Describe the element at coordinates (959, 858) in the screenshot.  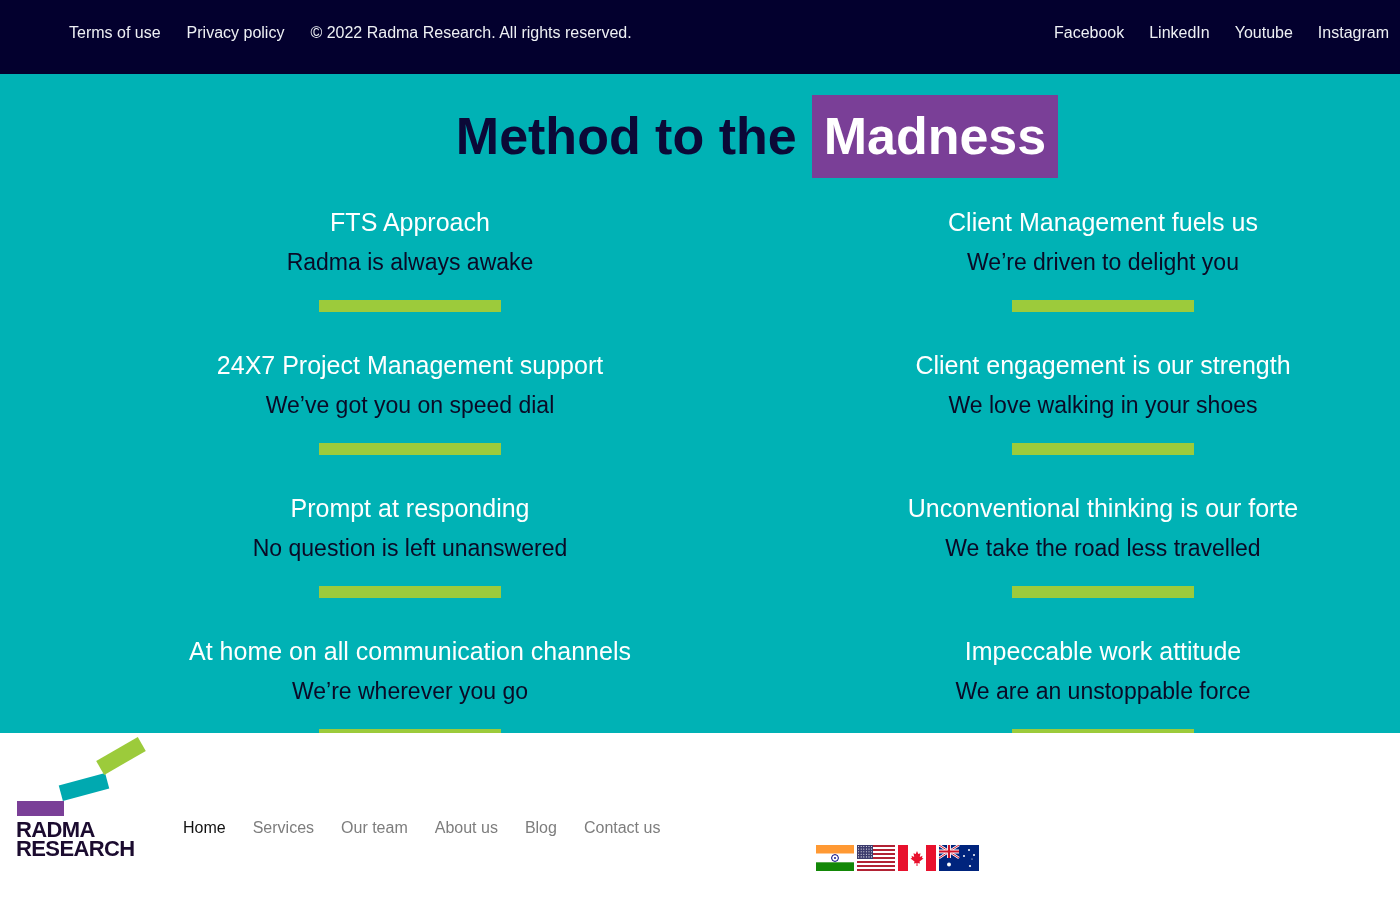
I see `australia-flag-icon` at that location.